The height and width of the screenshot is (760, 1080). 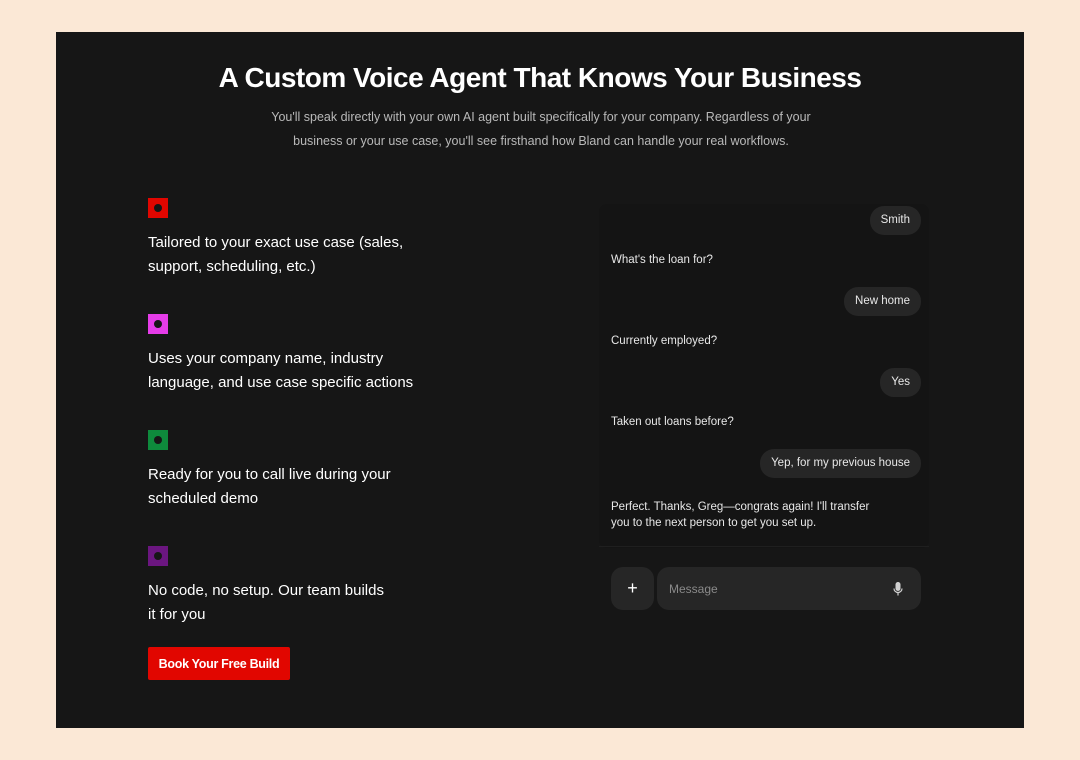 I want to click on chat-message-user: Yes, so click(x=900, y=382).